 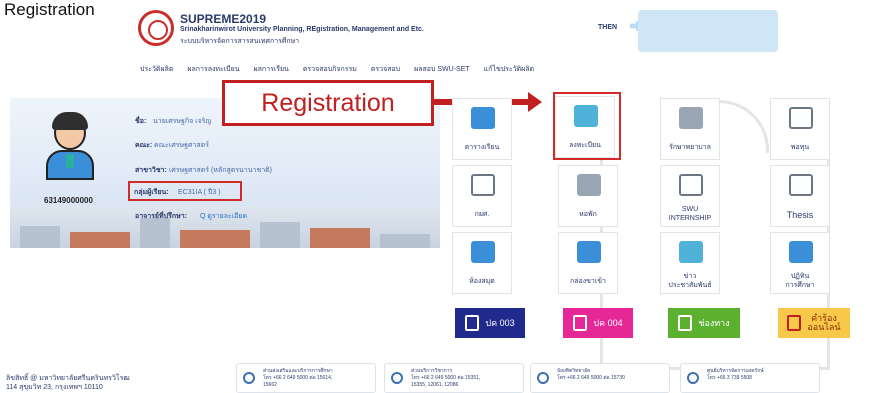 I want to click on name-label: ชื่อ:, so click(x=141, y=121).